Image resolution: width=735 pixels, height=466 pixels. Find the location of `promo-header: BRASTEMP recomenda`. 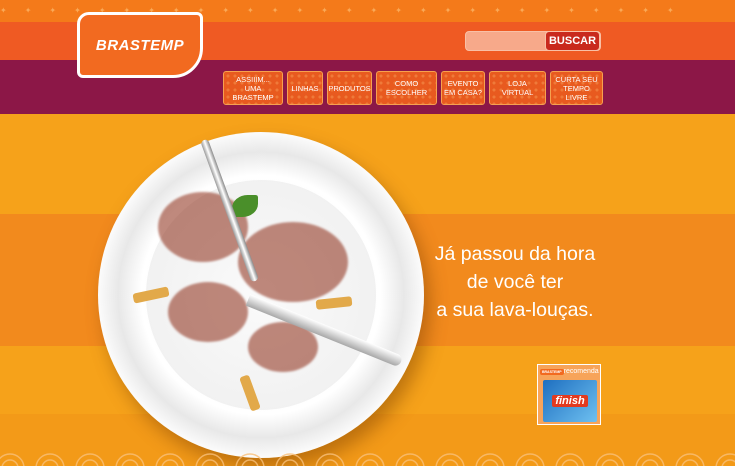

promo-header: BRASTEMP recomenda is located at coordinates (569, 371).